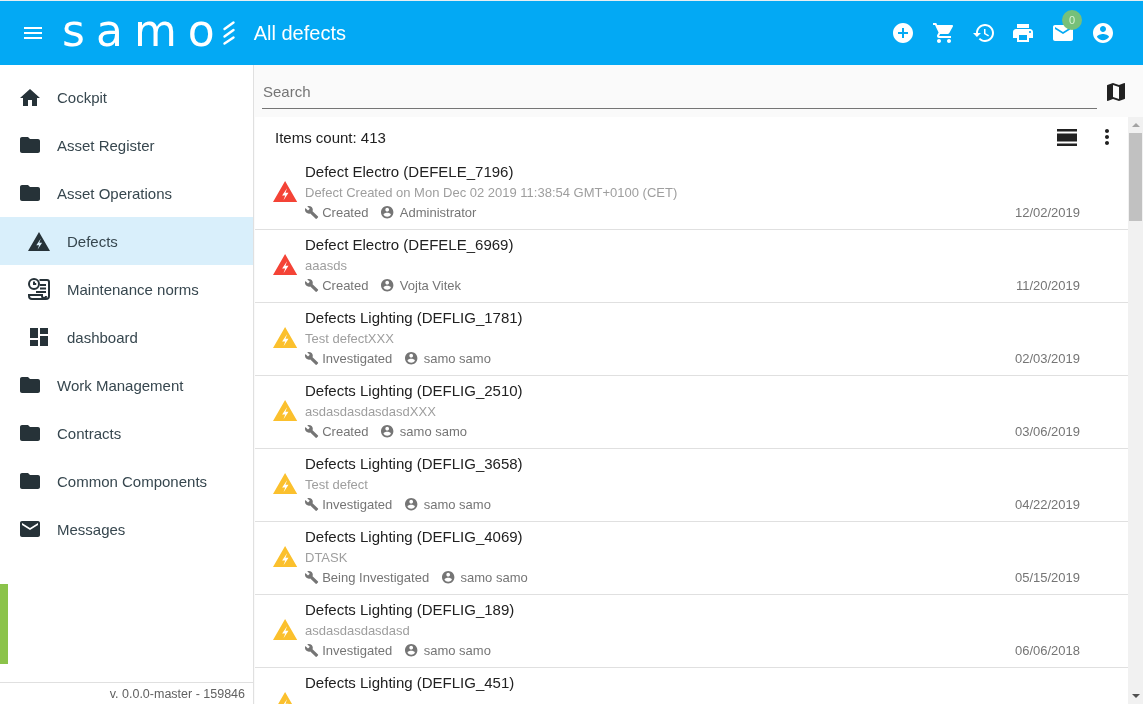  I want to click on history-icon, so click(983, 33).